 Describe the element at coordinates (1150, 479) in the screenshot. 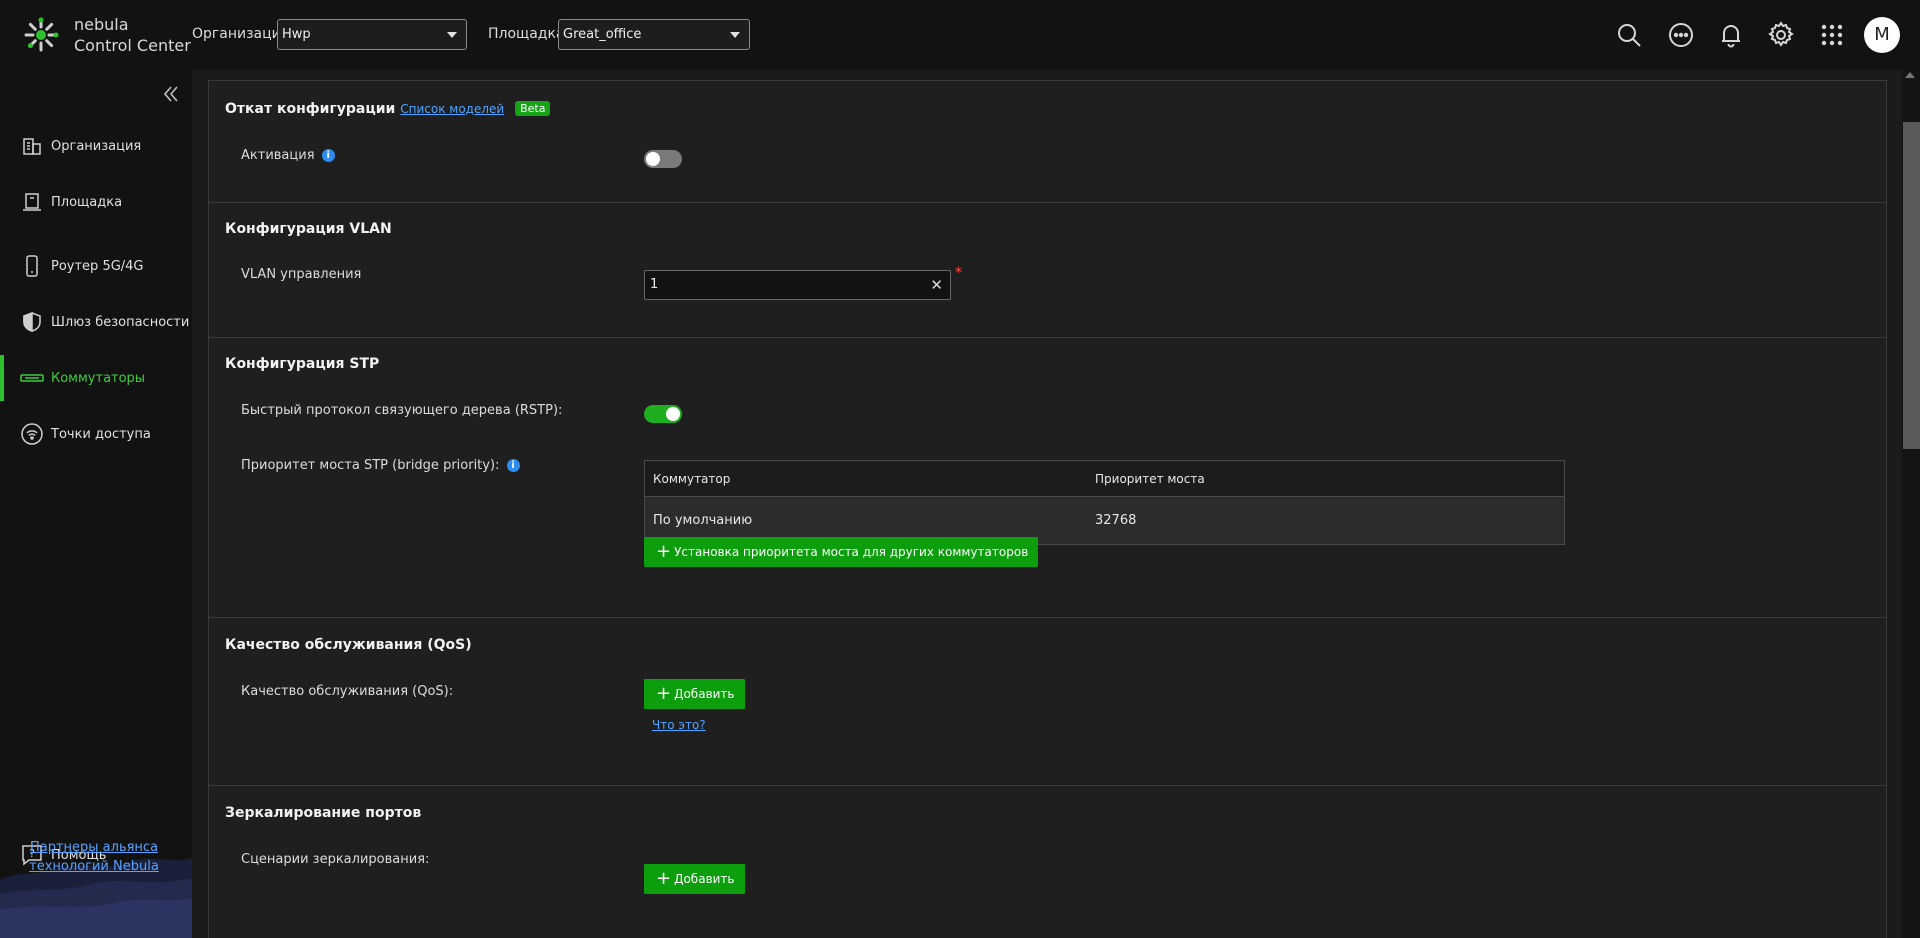

I see `header-bridge-priority: Приоритет моста` at that location.